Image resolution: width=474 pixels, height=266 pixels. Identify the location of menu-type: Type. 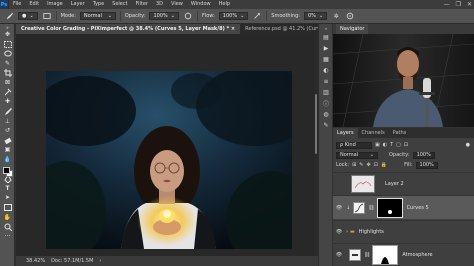
(98, 4).